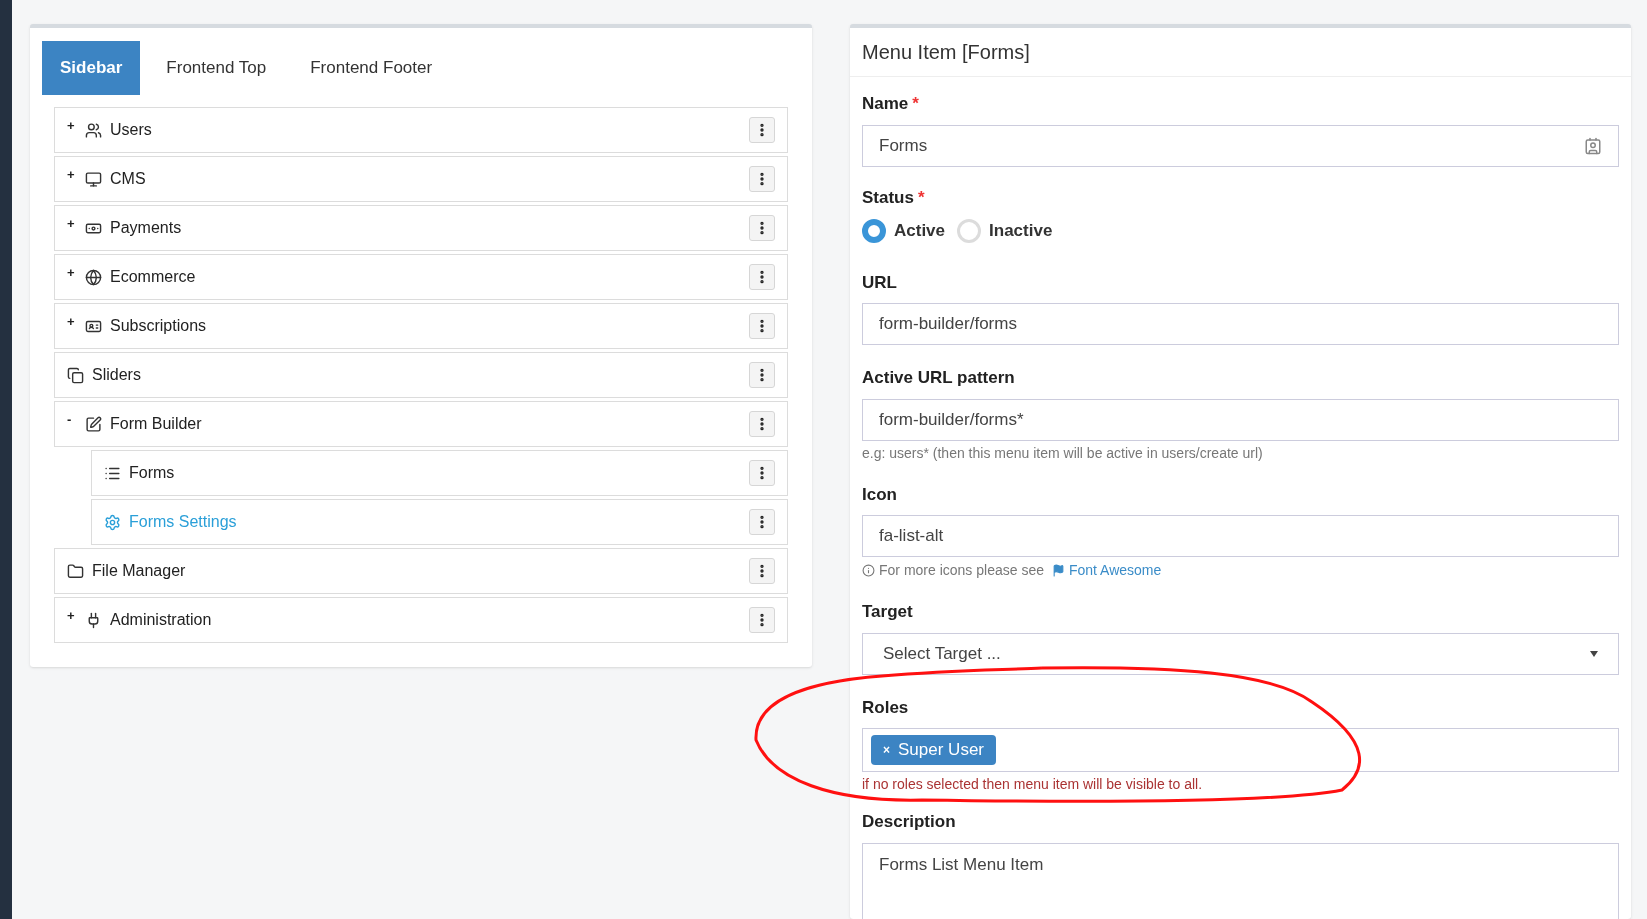 This screenshot has height=919, width=1647. Describe the element at coordinates (887, 612) in the screenshot. I see `field-label: Target` at that location.